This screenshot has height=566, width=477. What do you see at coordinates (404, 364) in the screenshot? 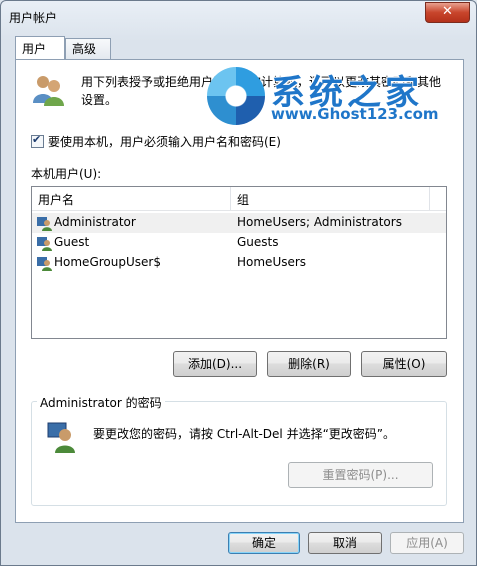
I see `properties-button: 属性(O)` at bounding box center [404, 364].